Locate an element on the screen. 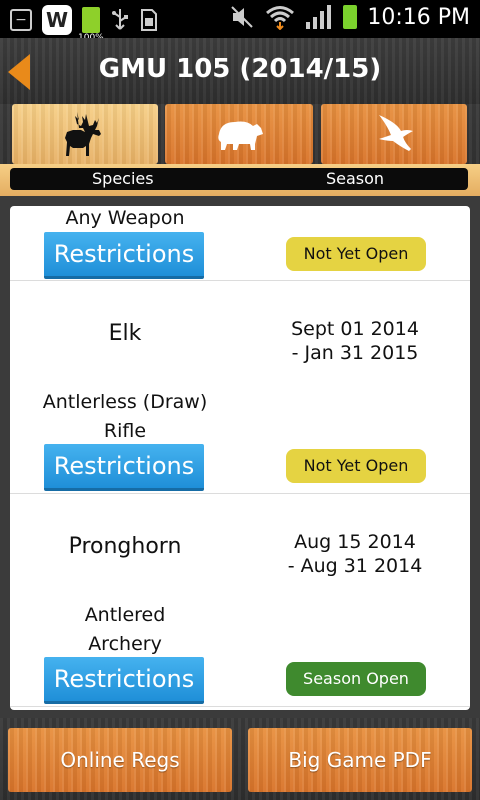 This screenshot has height=800, width=480. battery-full-icon: 100% is located at coordinates (91, 25).